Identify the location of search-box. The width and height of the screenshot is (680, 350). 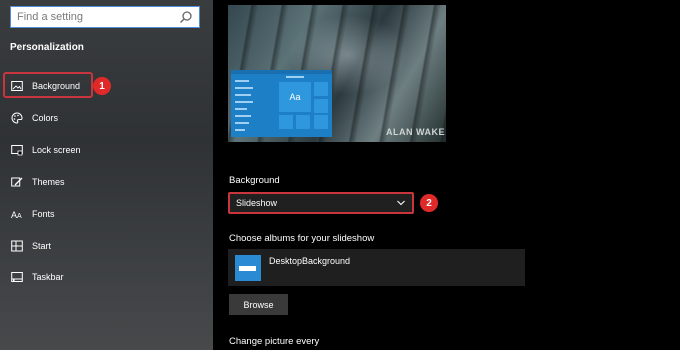
(105, 17).